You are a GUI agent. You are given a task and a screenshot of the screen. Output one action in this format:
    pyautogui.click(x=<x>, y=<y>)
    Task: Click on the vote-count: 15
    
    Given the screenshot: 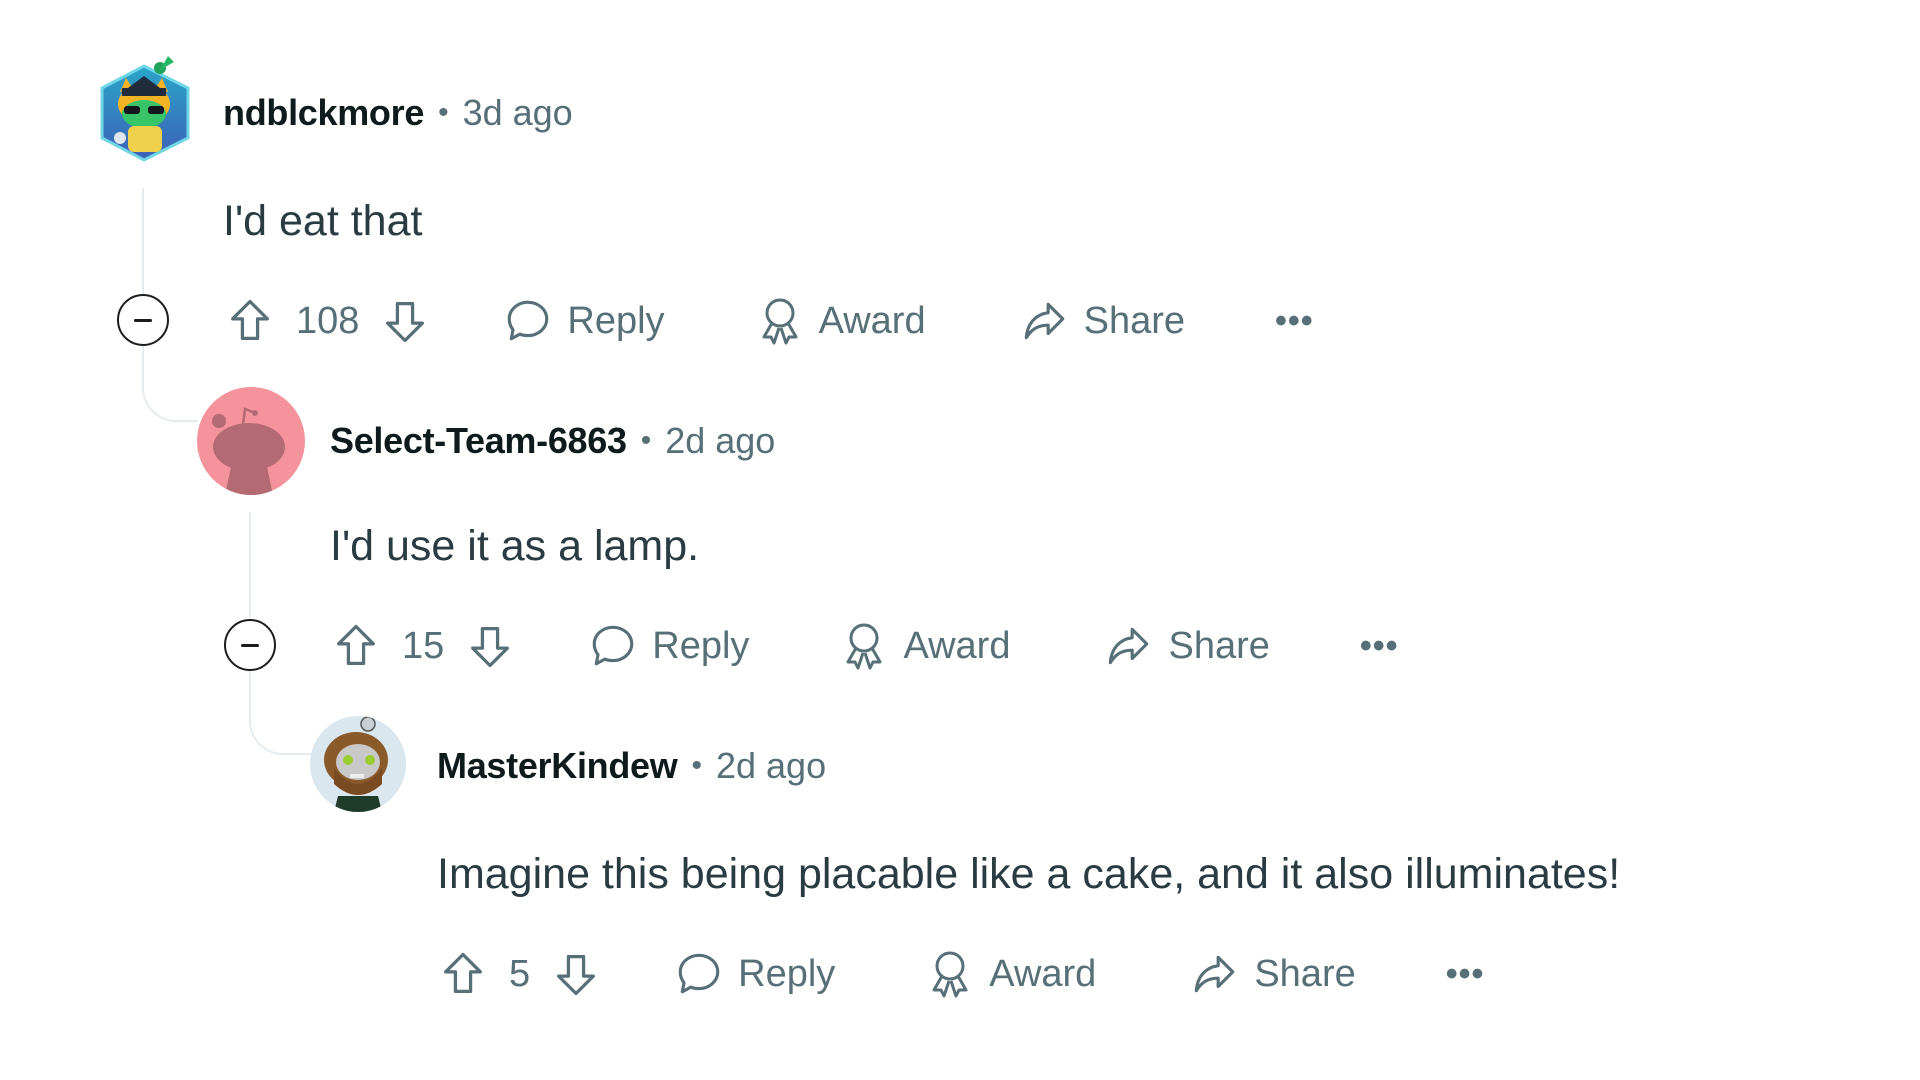 What is the action you would take?
    pyautogui.click(x=423, y=645)
    